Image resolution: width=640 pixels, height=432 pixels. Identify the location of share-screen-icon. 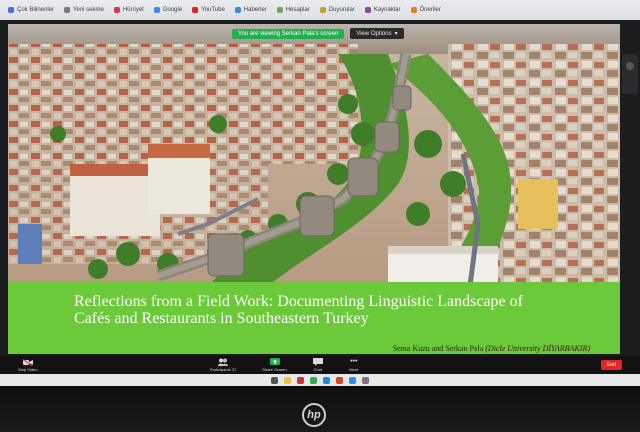
(274, 362).